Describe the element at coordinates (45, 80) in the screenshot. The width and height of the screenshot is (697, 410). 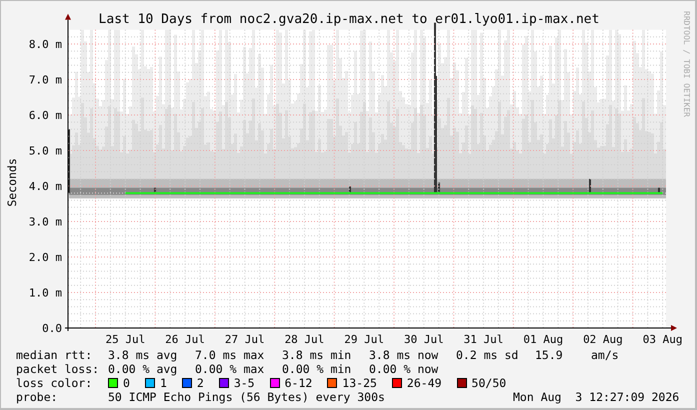
I see `y-tick-label: 7.0 m` at that location.